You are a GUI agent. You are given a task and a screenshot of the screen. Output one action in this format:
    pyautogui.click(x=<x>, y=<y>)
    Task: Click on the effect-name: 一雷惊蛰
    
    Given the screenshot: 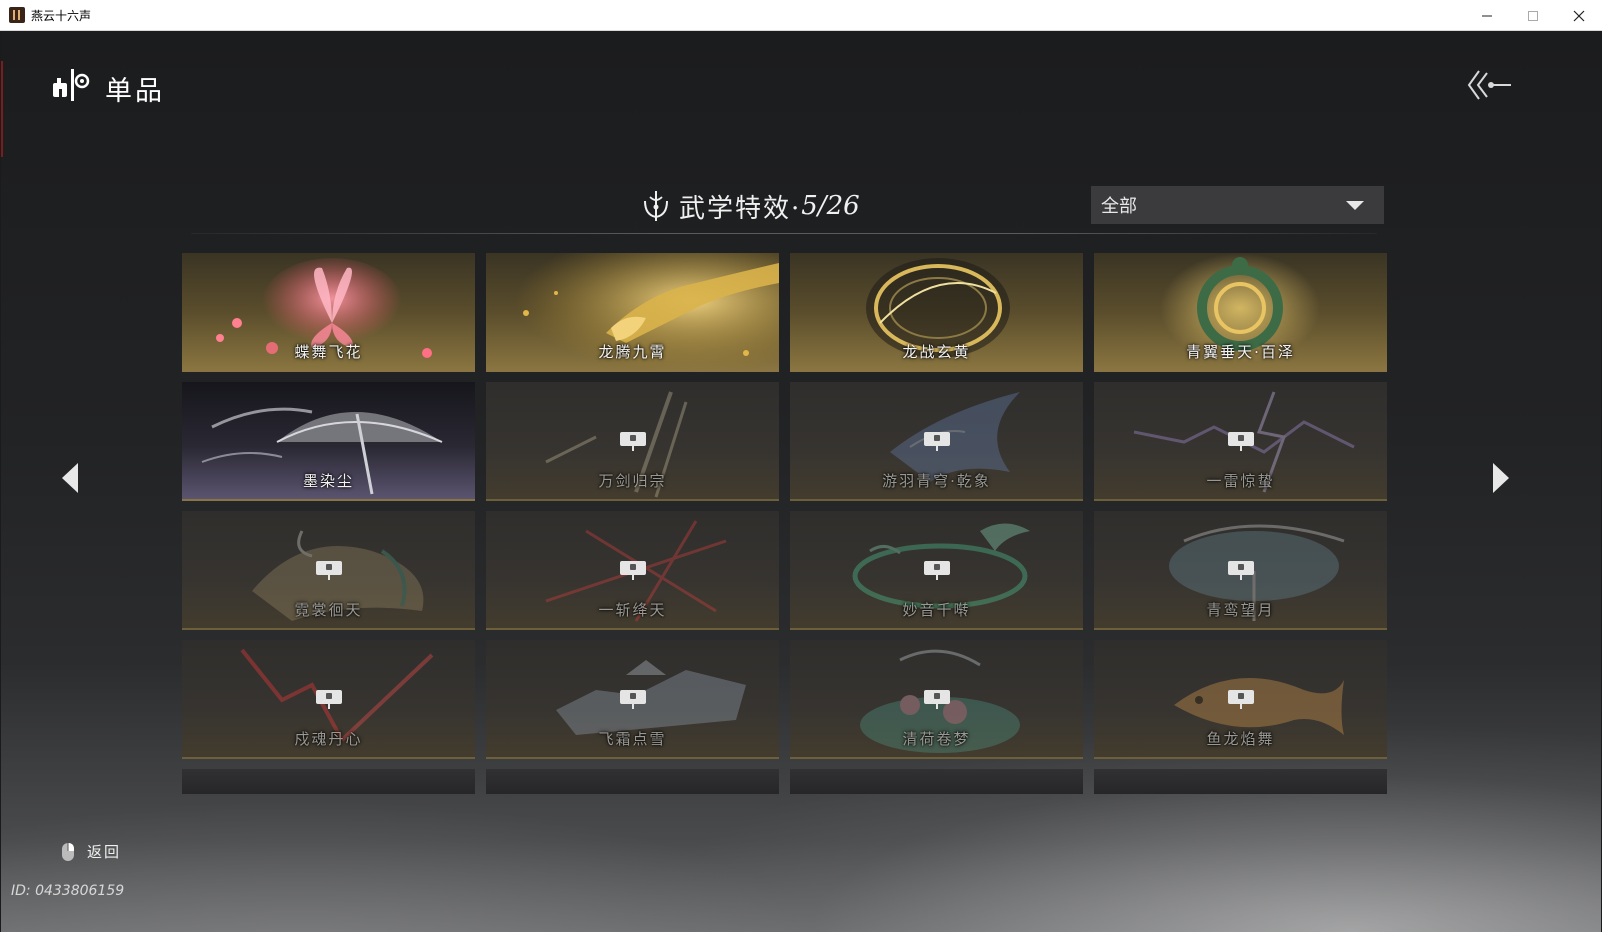 What is the action you would take?
    pyautogui.click(x=1240, y=481)
    